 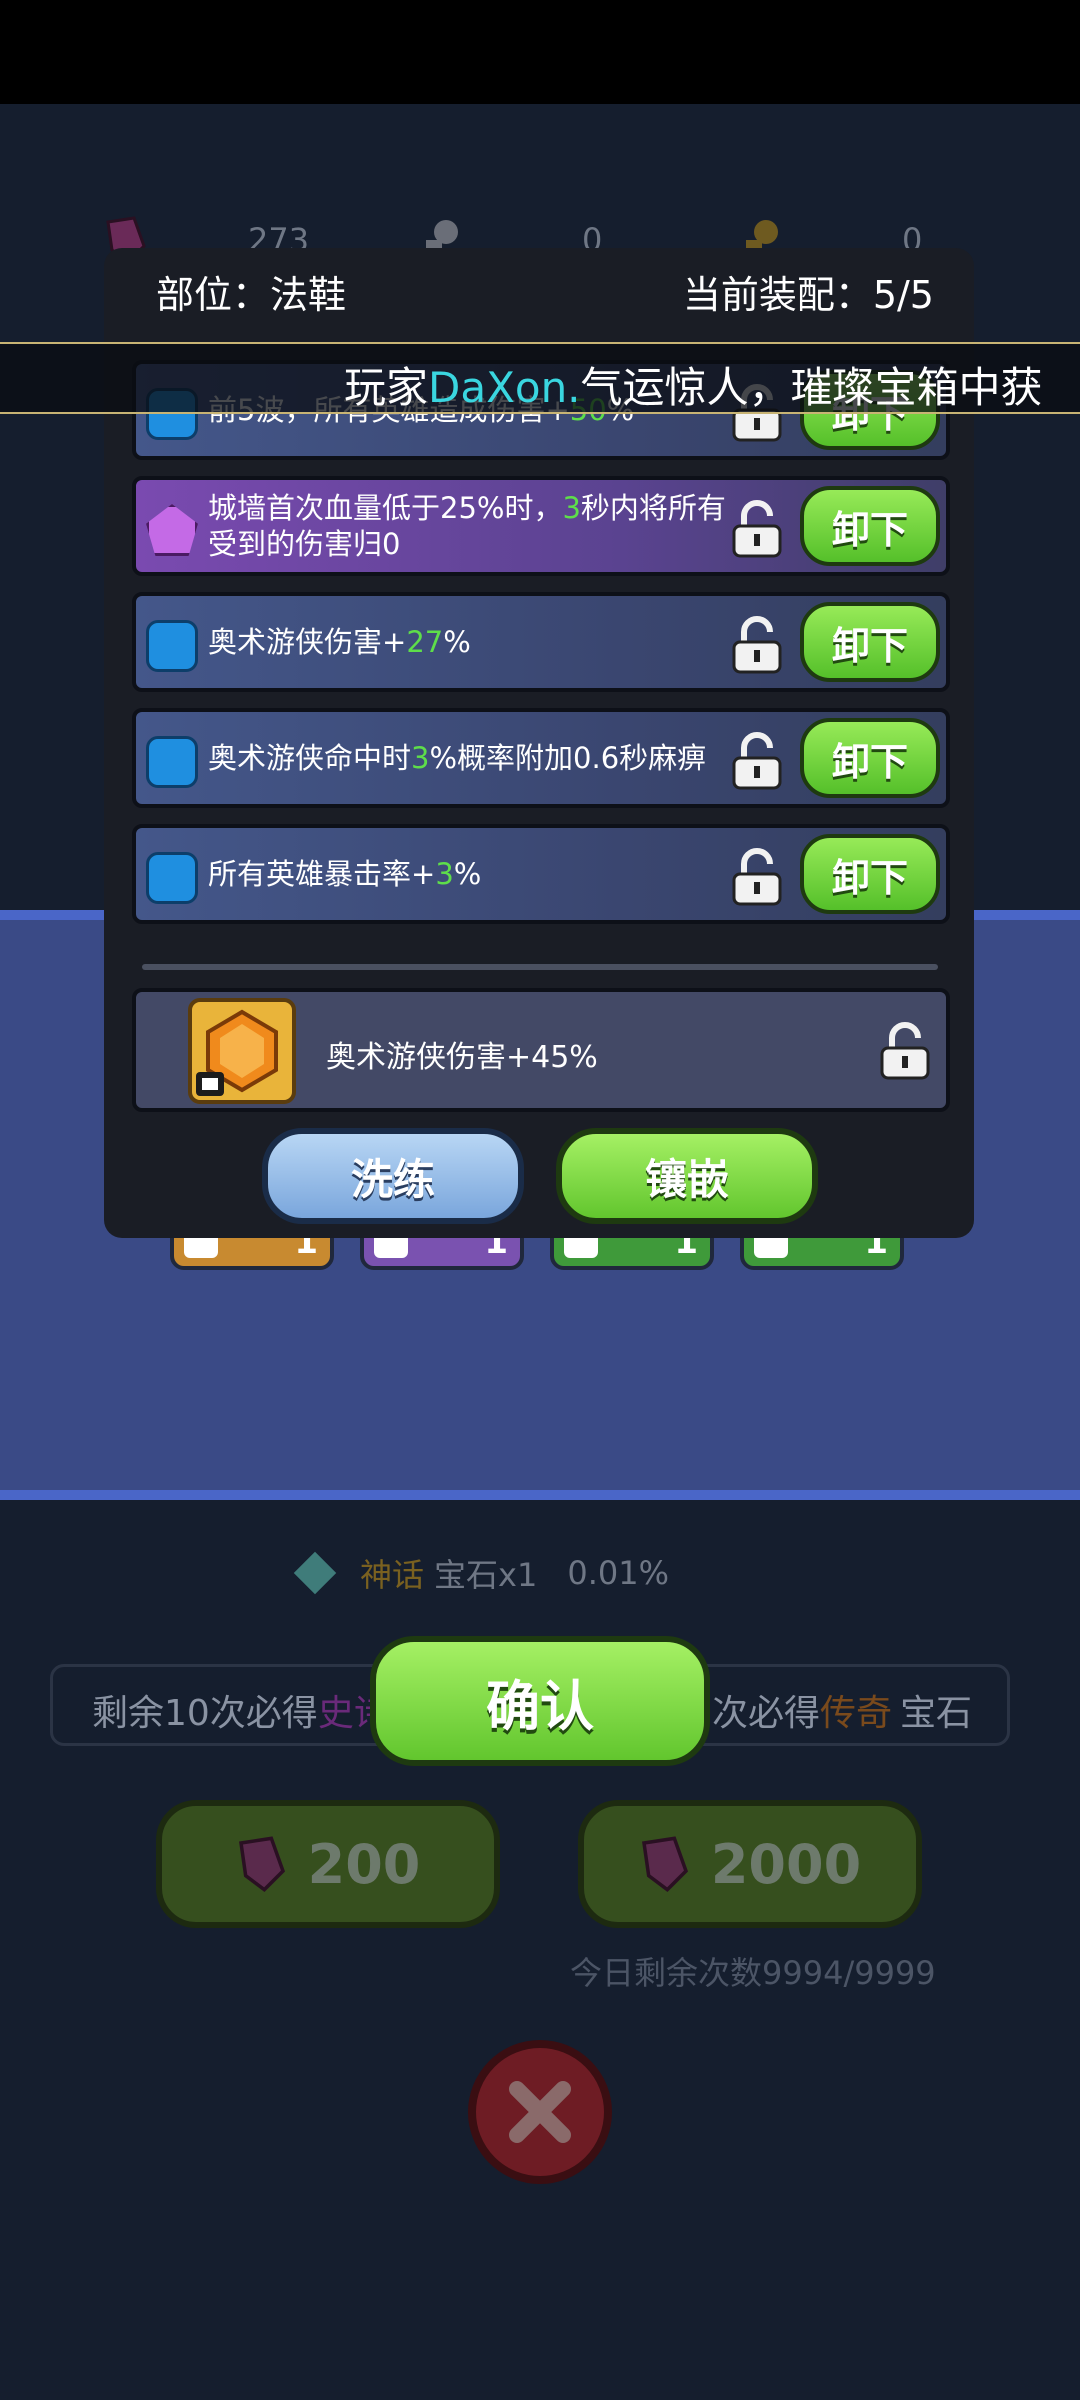 I want to click on drop-rate-line: 神话 宝石x1 0.01%, so click(x=481, y=1573).